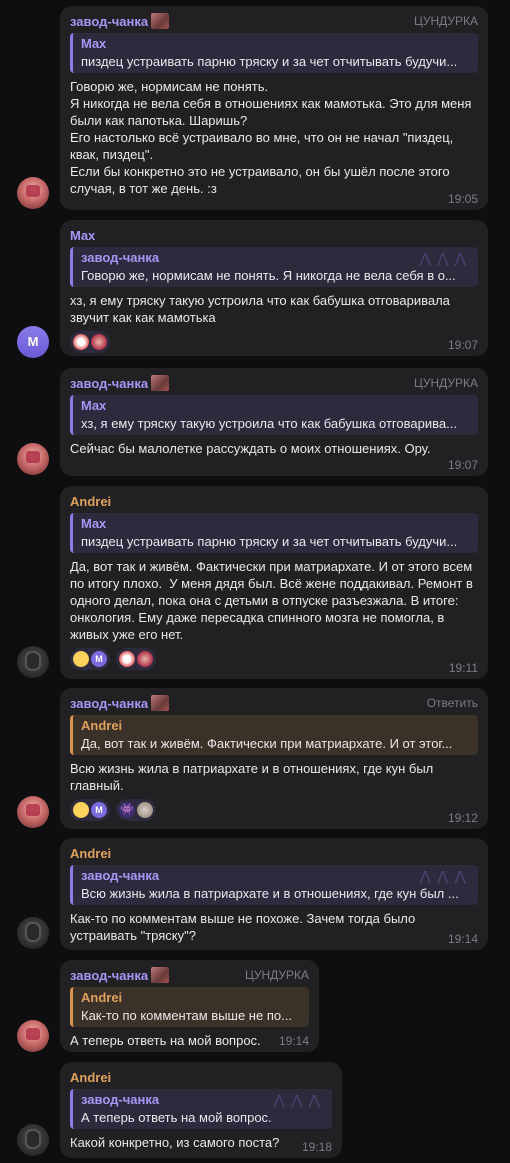 Image resolution: width=510 pixels, height=1163 pixels. Describe the element at coordinates (463, 668) in the screenshot. I see `message-time: 19:11` at that location.